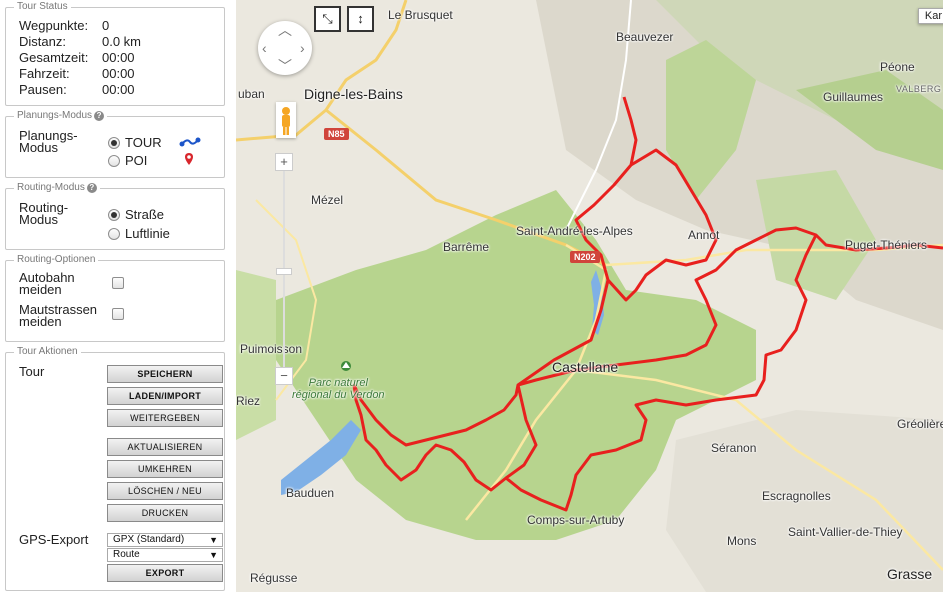 This screenshot has height=592, width=943. I want to click on place-greolieres: Gréolières, so click(920, 424).